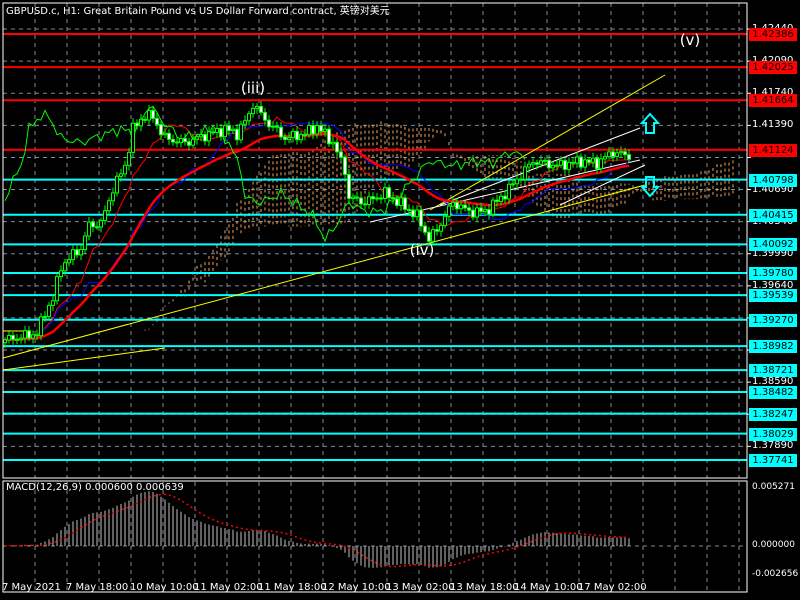 This screenshot has height=600, width=800. Describe the element at coordinates (773, 487) in the screenshot. I see `macd-max-label: 0.005271` at that location.